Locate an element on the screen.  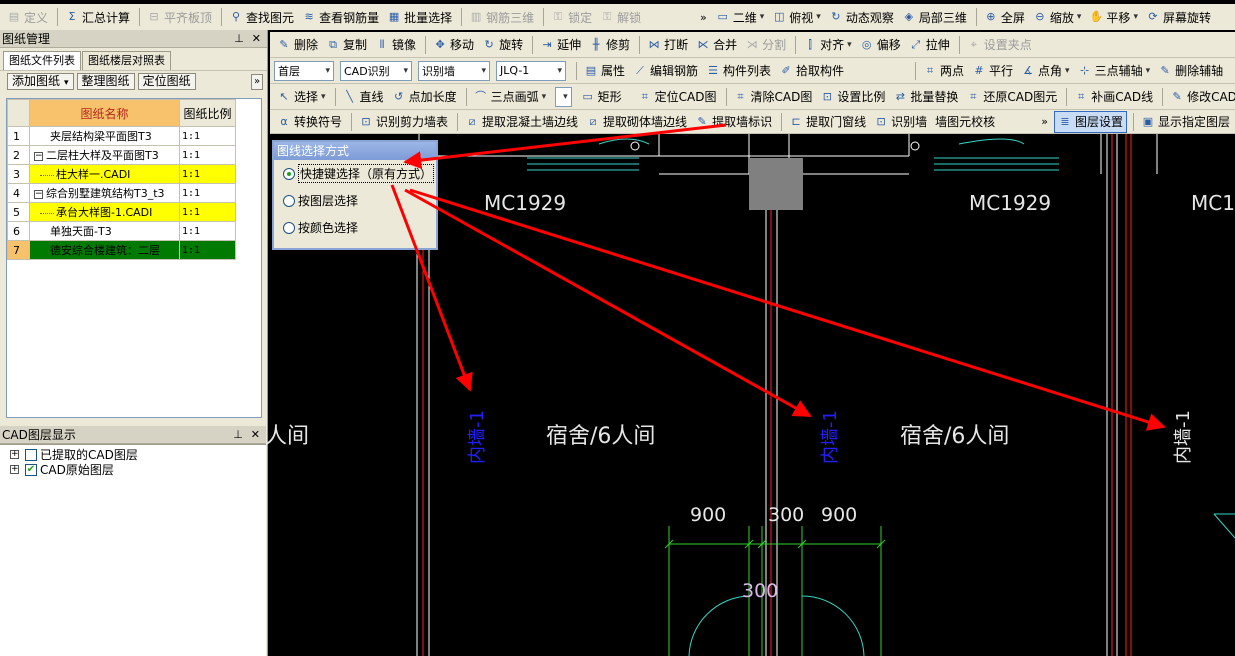
sum-button: Σ 汇总计算 is located at coordinates (97, 17).